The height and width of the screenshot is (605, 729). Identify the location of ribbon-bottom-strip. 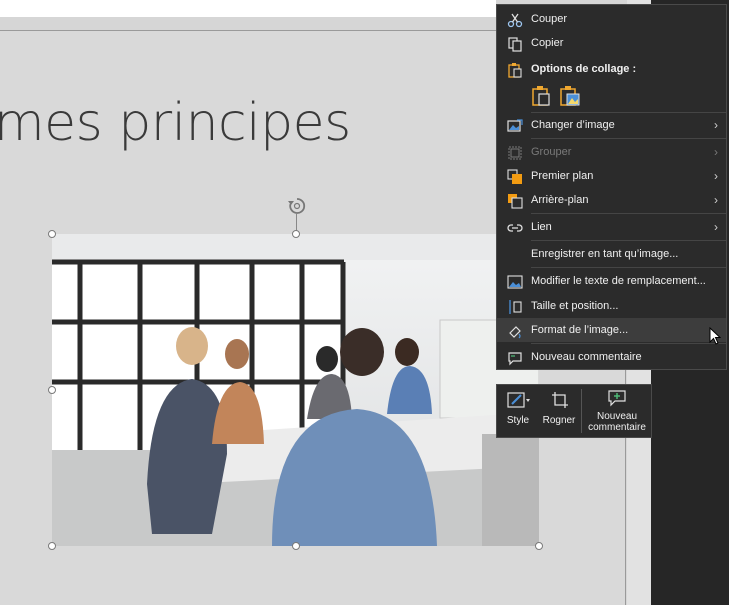
(248, 8).